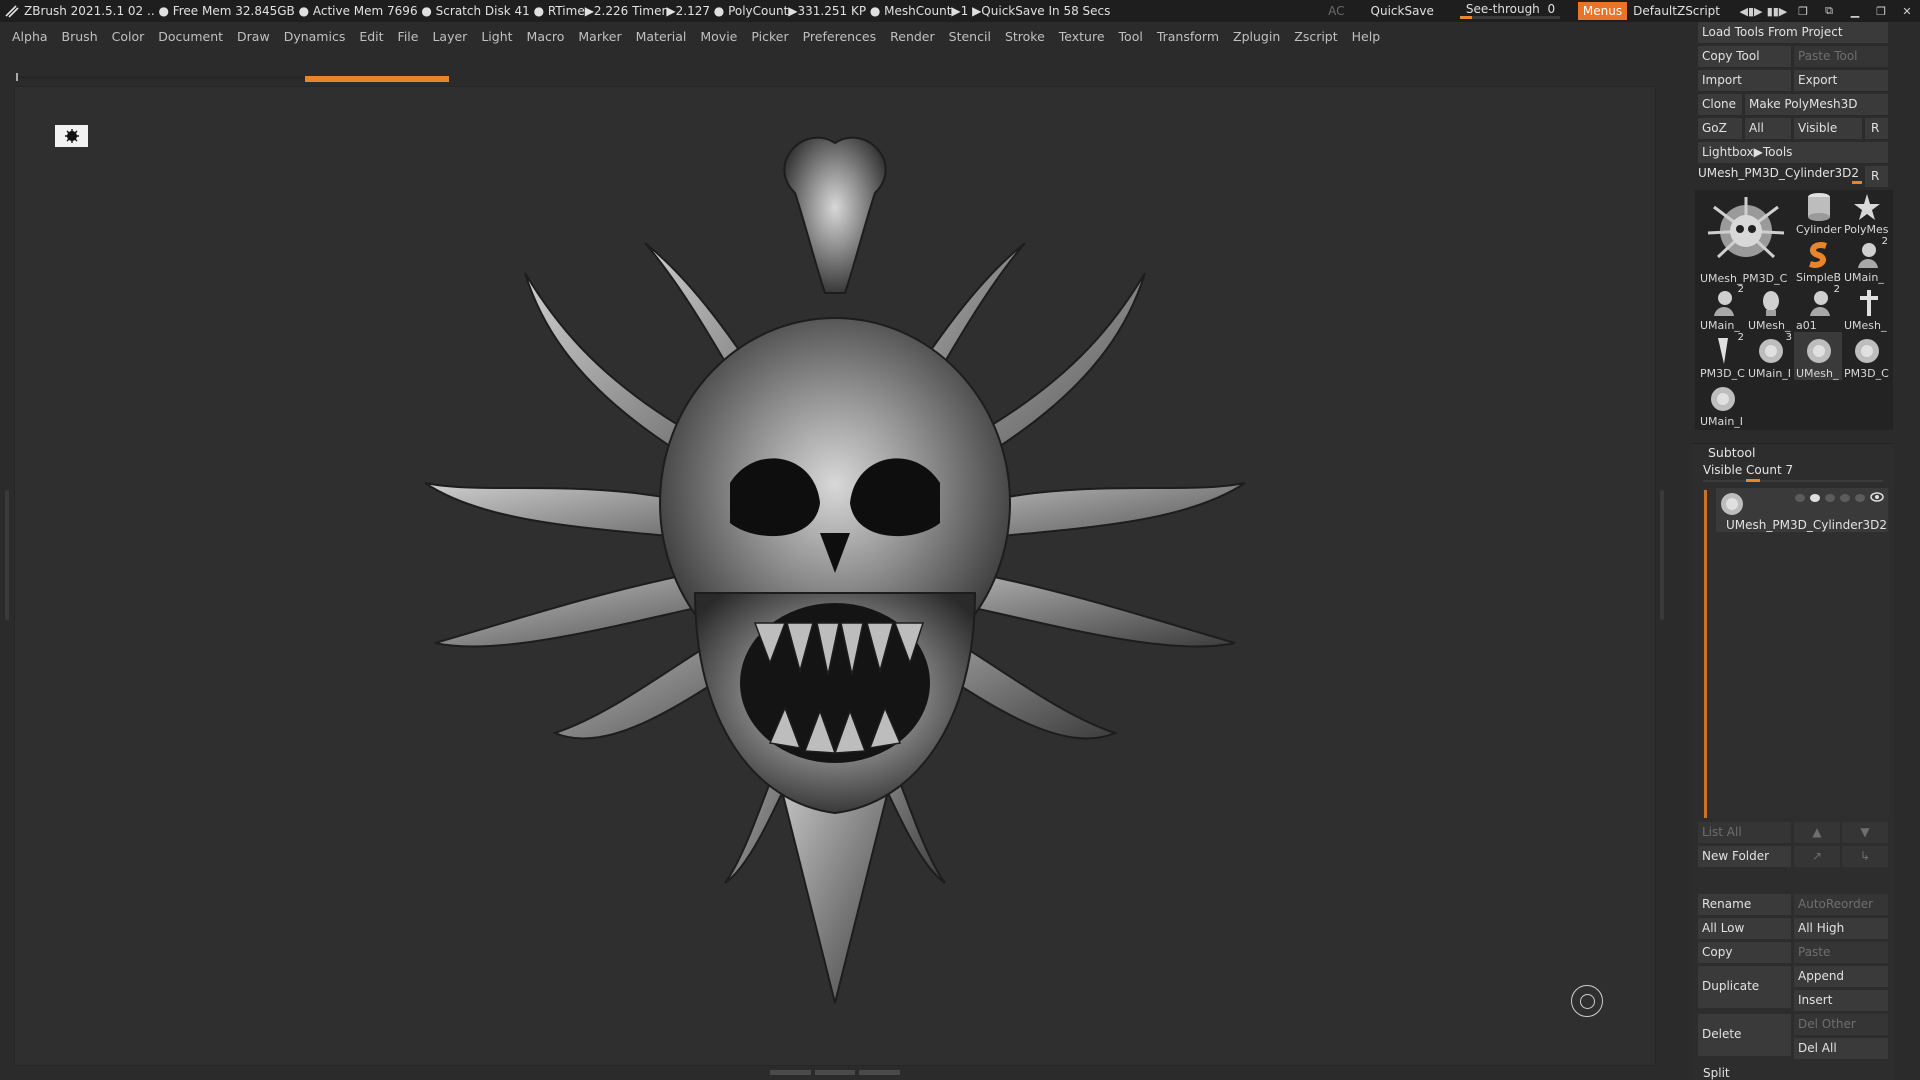 The image size is (1920, 1080). I want to click on rotate-view-gizmo-icon, so click(1587, 1001).